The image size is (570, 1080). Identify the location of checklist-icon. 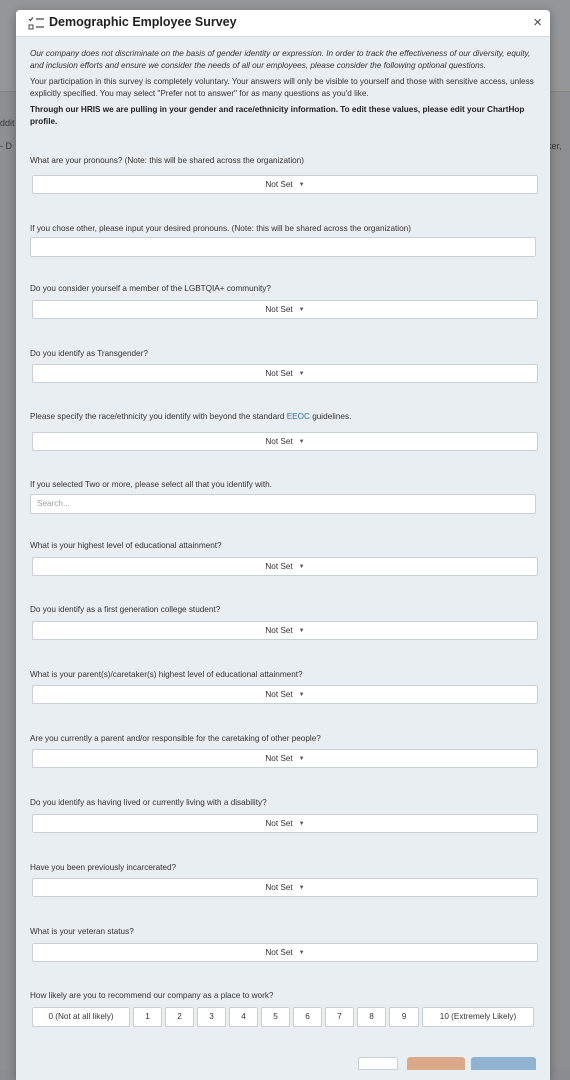
(36, 23).